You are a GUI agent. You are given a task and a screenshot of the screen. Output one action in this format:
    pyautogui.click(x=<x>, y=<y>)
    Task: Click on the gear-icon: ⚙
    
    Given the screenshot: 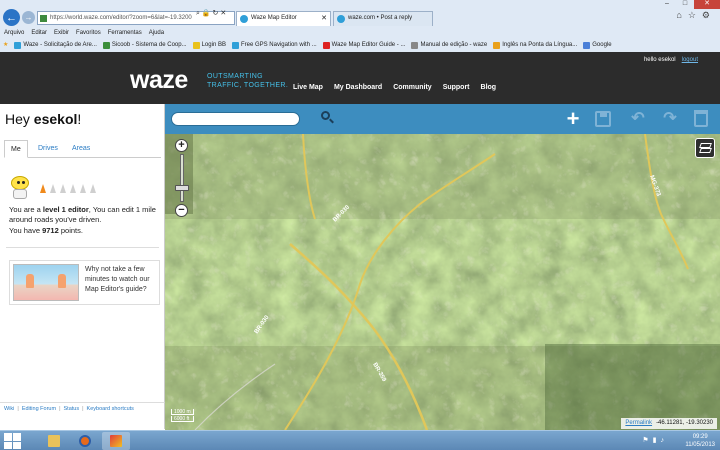 What is the action you would take?
    pyautogui.click(x=709, y=15)
    